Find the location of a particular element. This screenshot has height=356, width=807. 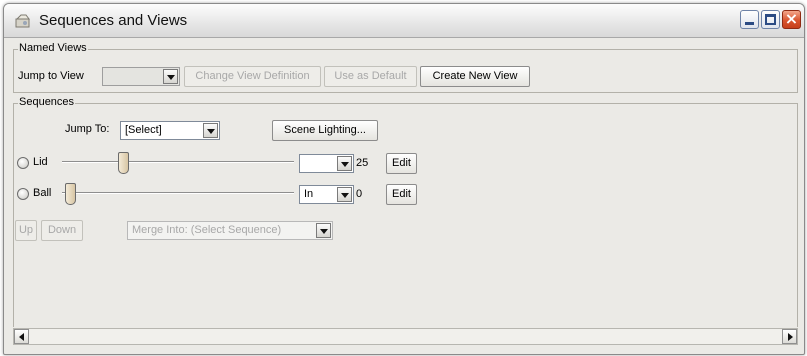

jump-to-view-select is located at coordinates (141, 76).